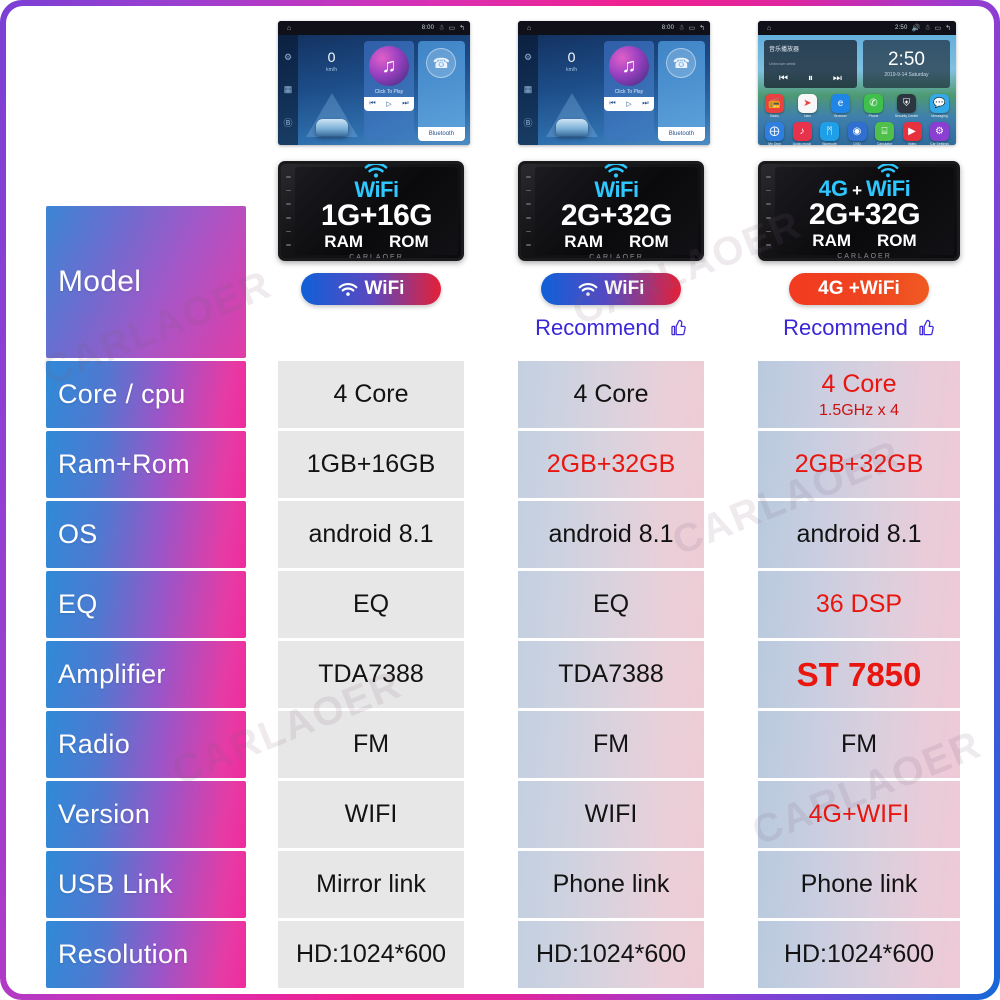  I want to click on head-unit-image-3: 4G + WiFi 2G+32G RAM ROM CARLAOER, so click(859, 211).